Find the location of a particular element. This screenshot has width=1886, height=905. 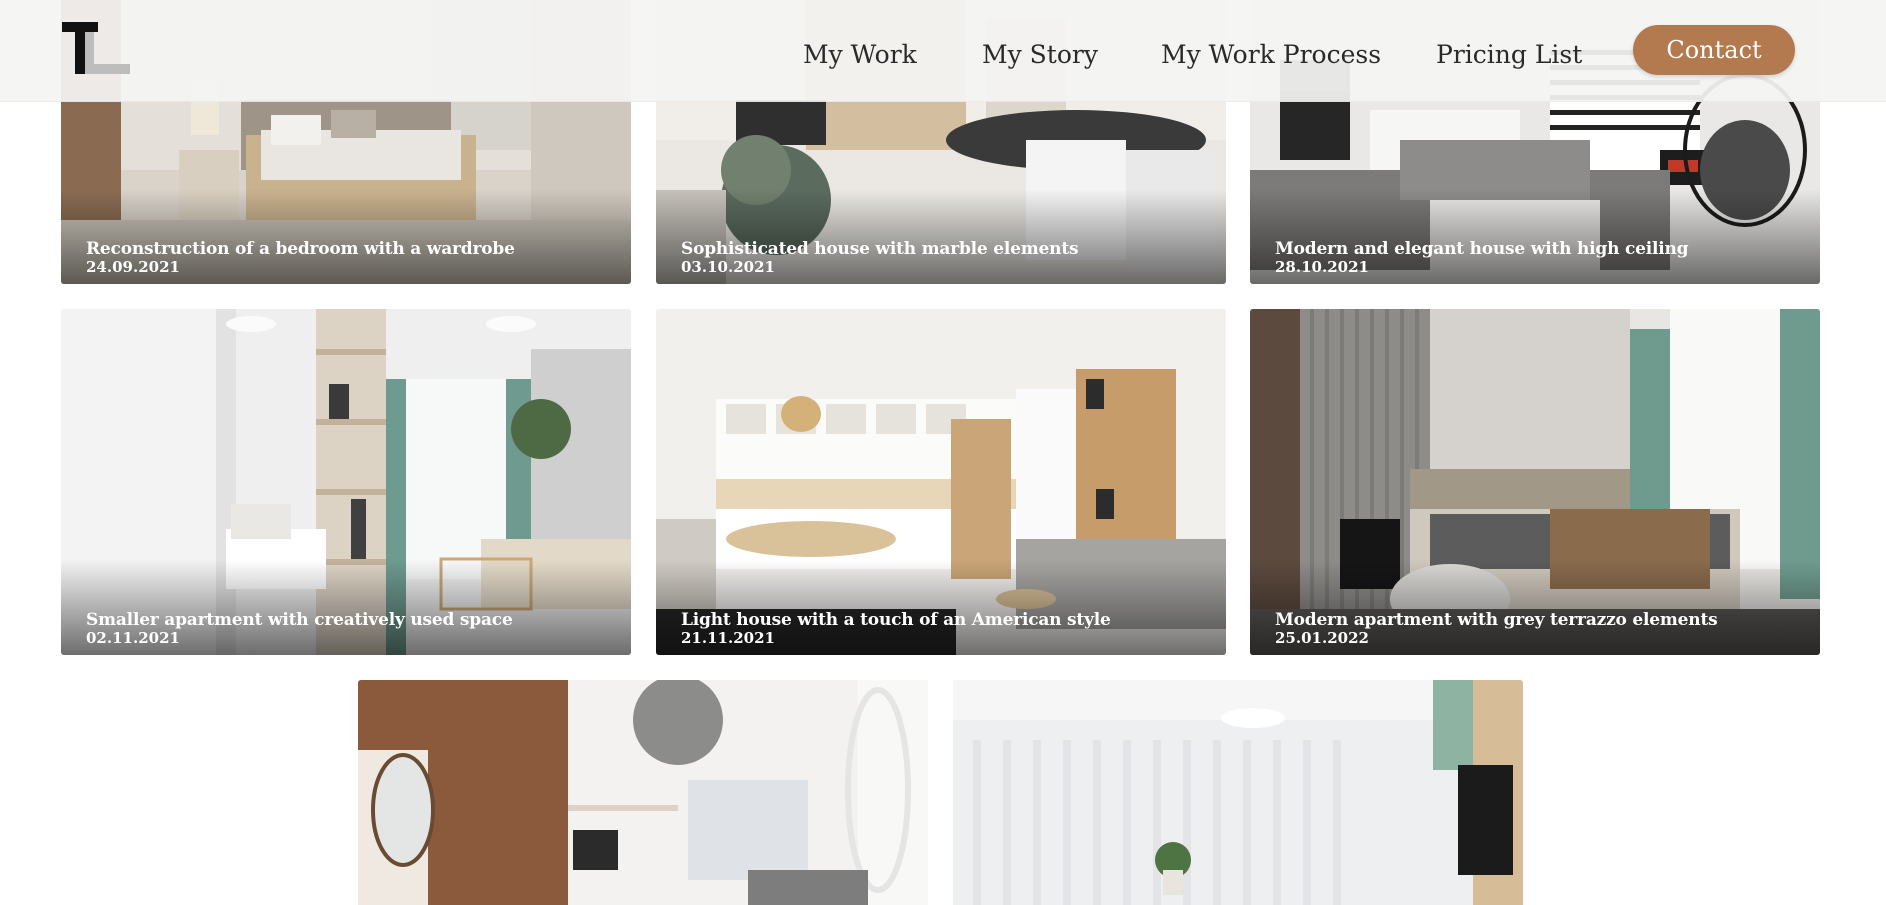

project-date: 25.01.2022 is located at coordinates (1322, 638).